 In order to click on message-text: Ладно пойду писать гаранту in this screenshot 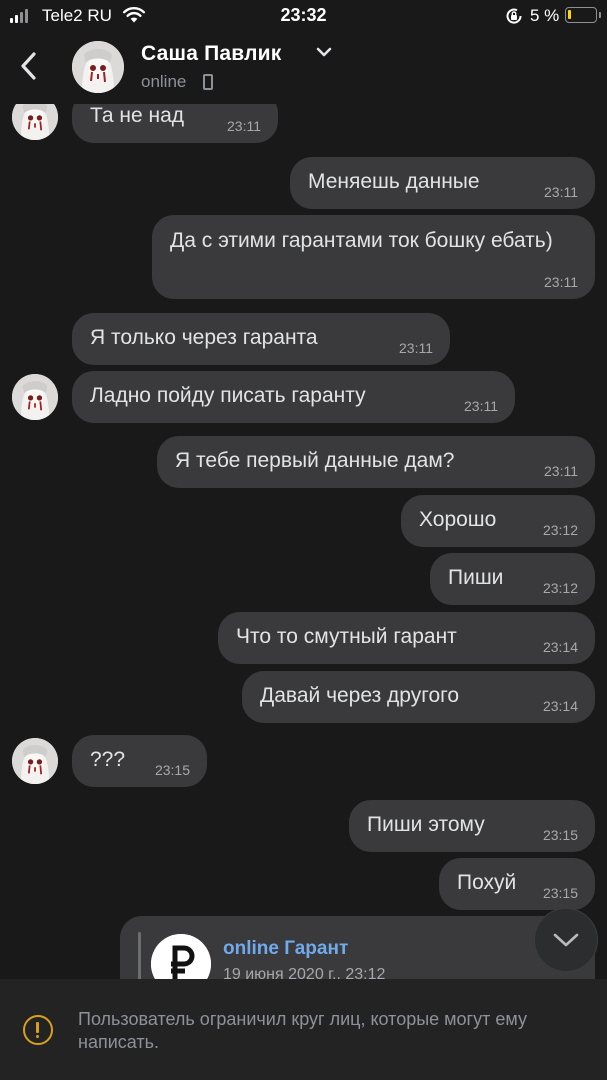, I will do `click(228, 395)`.